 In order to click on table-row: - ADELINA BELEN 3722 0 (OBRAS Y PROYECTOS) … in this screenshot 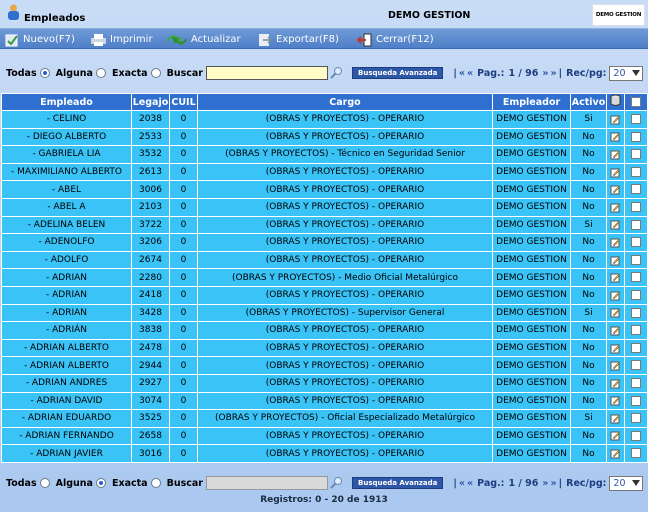, I will do `click(324, 225)`.